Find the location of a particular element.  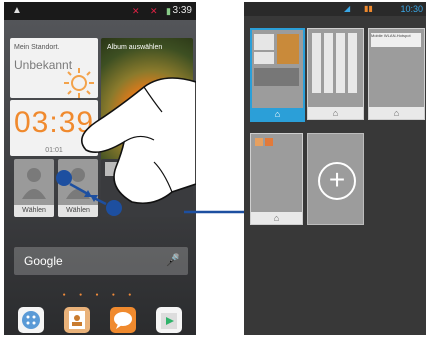

notification-preview: Mobile WLAN-Hotspot is located at coordinates (396, 40).